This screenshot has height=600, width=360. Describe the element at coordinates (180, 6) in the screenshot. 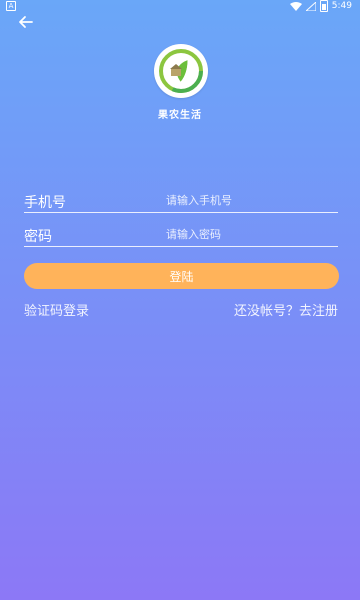

I see `status-bar: A 5:49` at that location.